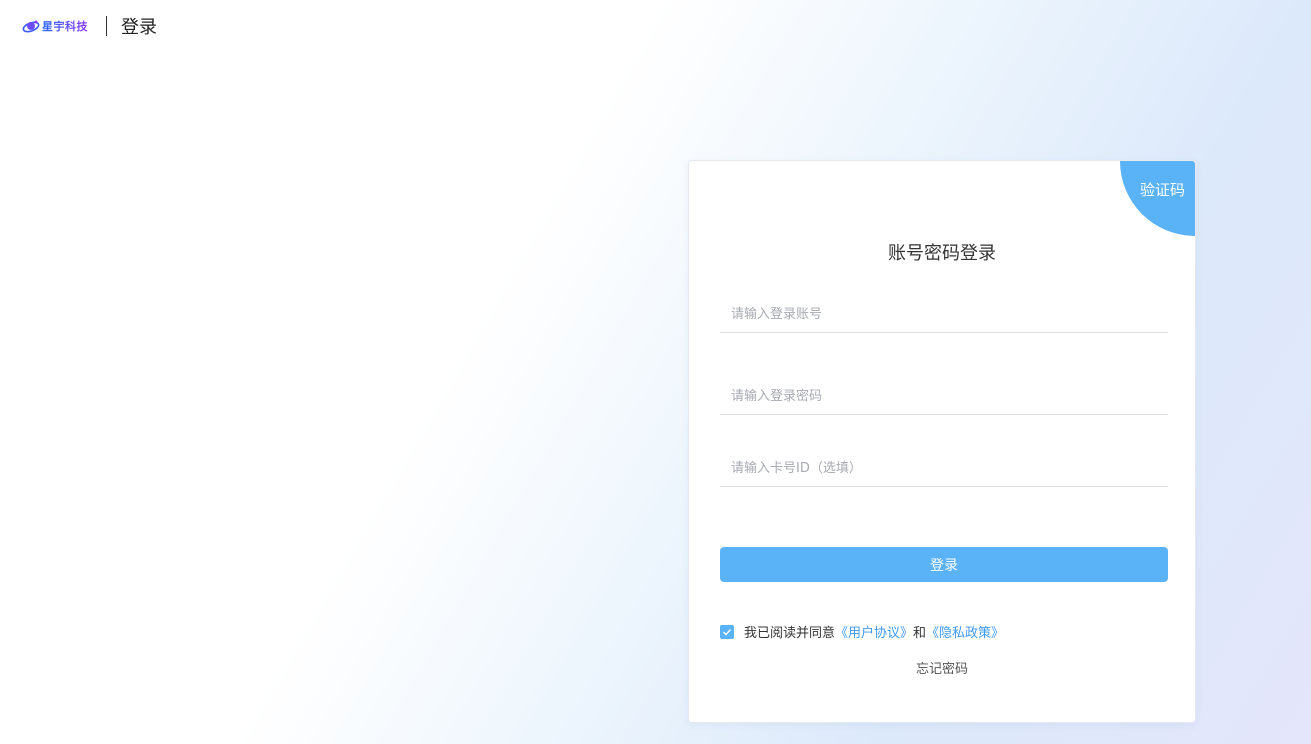 The image size is (1311, 744). What do you see at coordinates (139, 27) in the screenshot?
I see `page-title: 登录` at bounding box center [139, 27].